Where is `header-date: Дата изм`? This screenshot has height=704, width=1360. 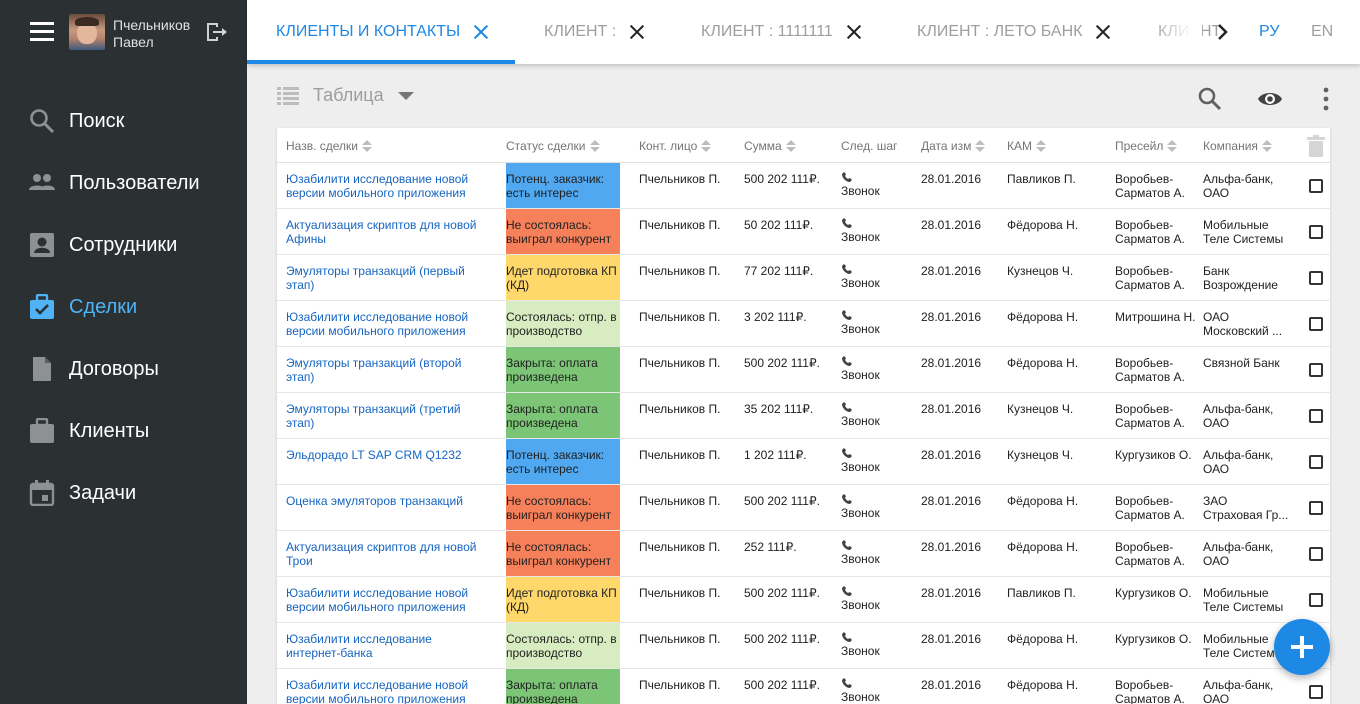 header-date: Дата изм is located at coordinates (953, 145).